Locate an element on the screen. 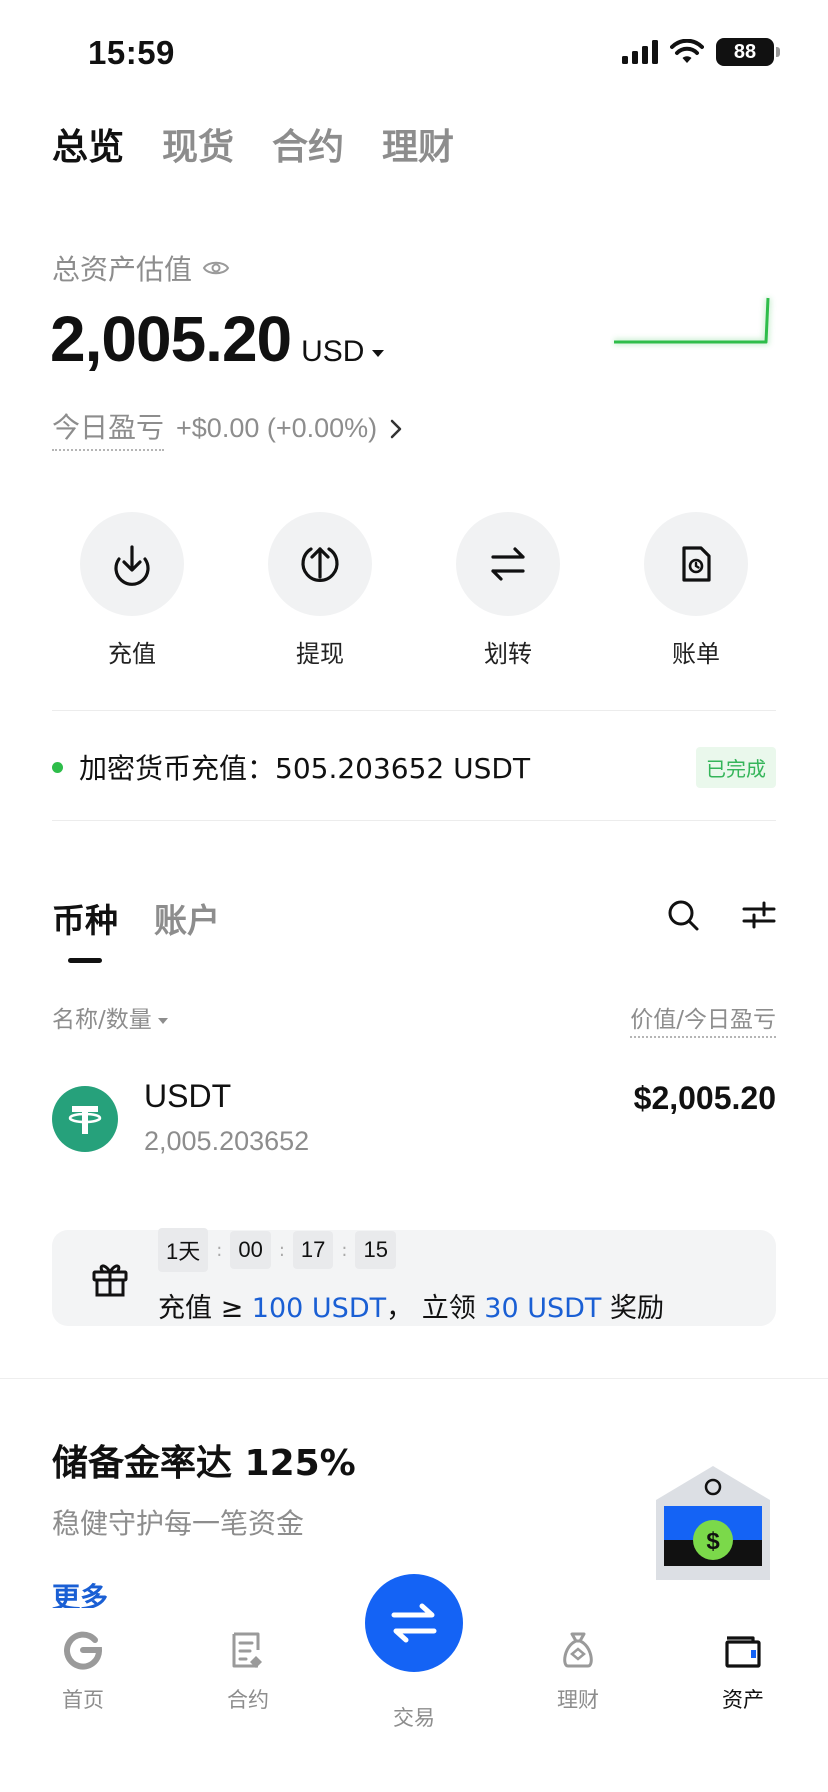  status-icons: 88 is located at coordinates (701, 52).